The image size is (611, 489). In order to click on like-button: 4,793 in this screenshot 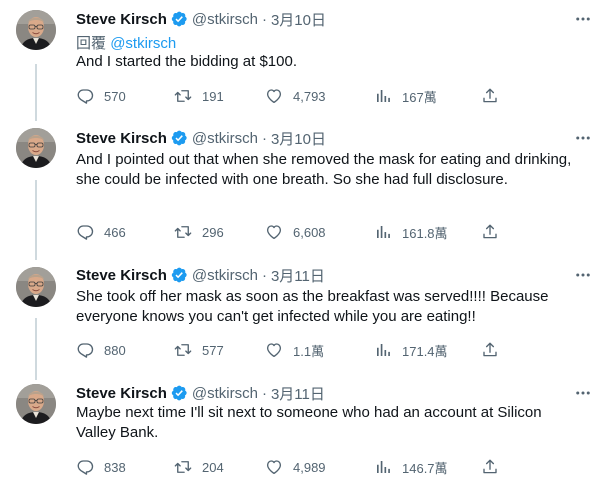, I will do `click(295, 96)`.